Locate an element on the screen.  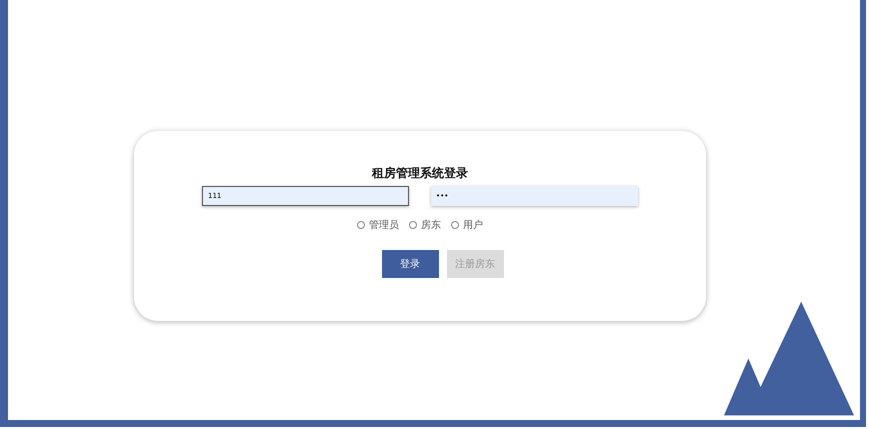
radio-label: 房东 is located at coordinates (431, 225).